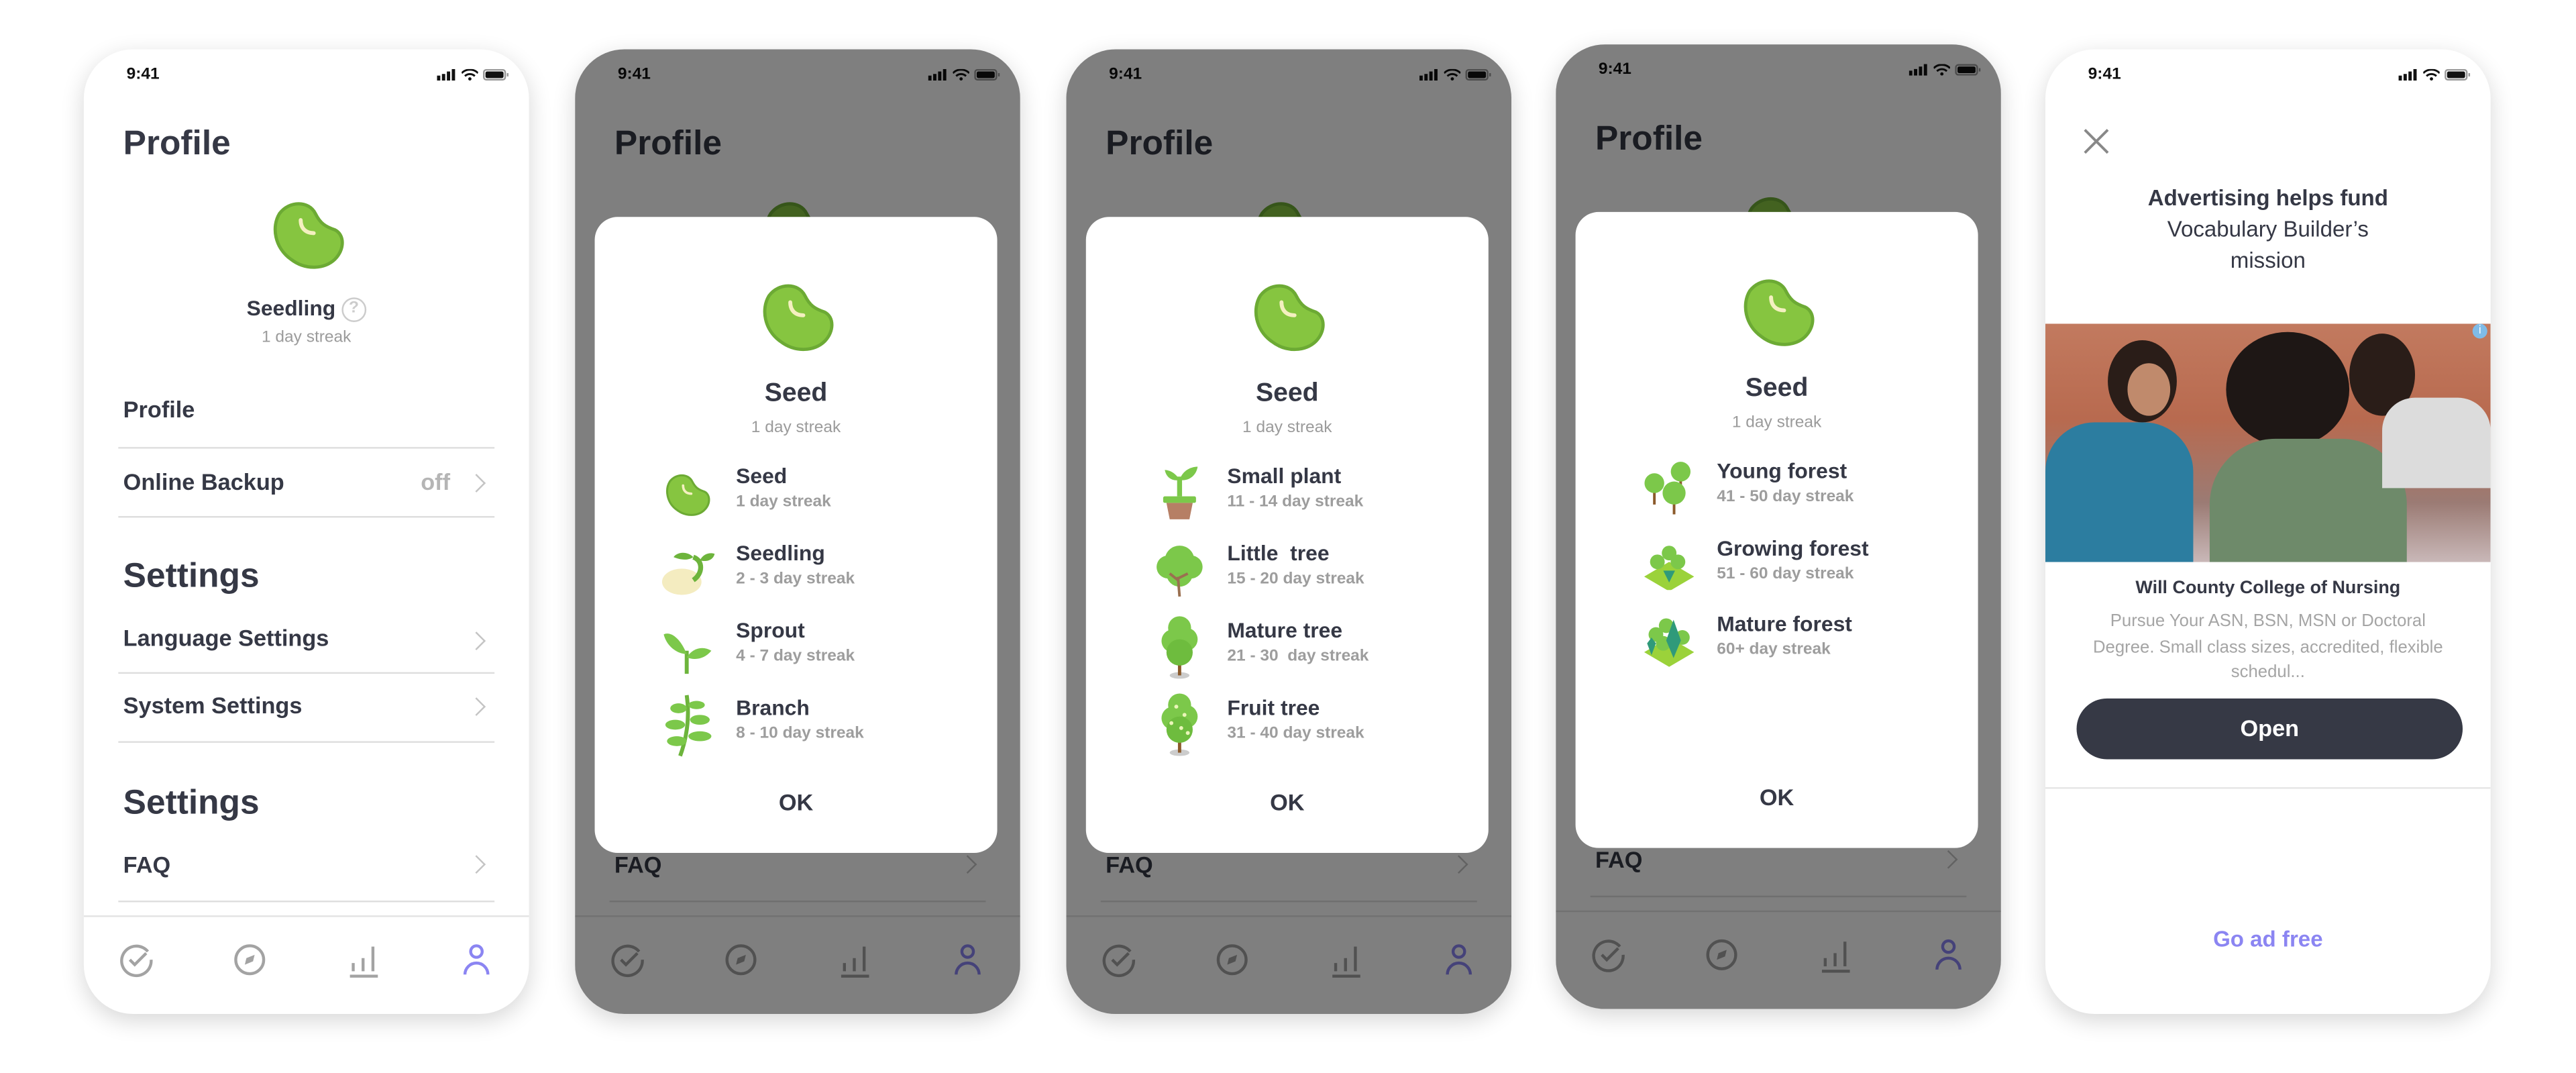 This screenshot has height=1073, width=2576. What do you see at coordinates (1285, 630) in the screenshot?
I see `level-name: Mature tree` at bounding box center [1285, 630].